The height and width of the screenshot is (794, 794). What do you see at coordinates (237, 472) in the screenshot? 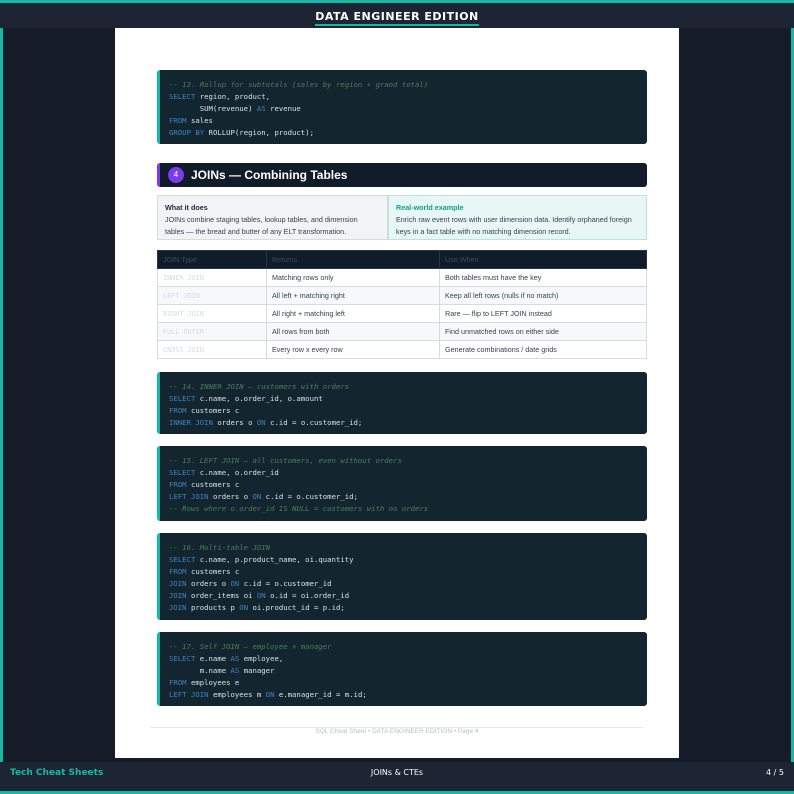
I see `sql-text: c.name, o.order_id` at bounding box center [237, 472].